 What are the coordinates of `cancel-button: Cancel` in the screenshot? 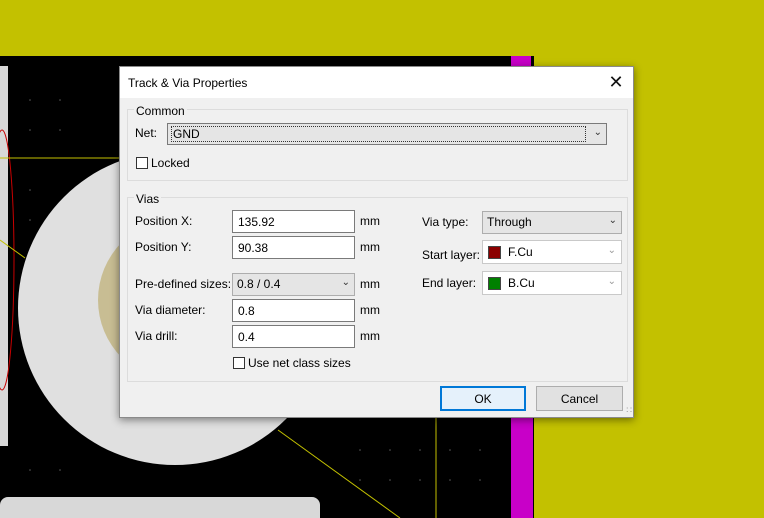 It's located at (579, 398).